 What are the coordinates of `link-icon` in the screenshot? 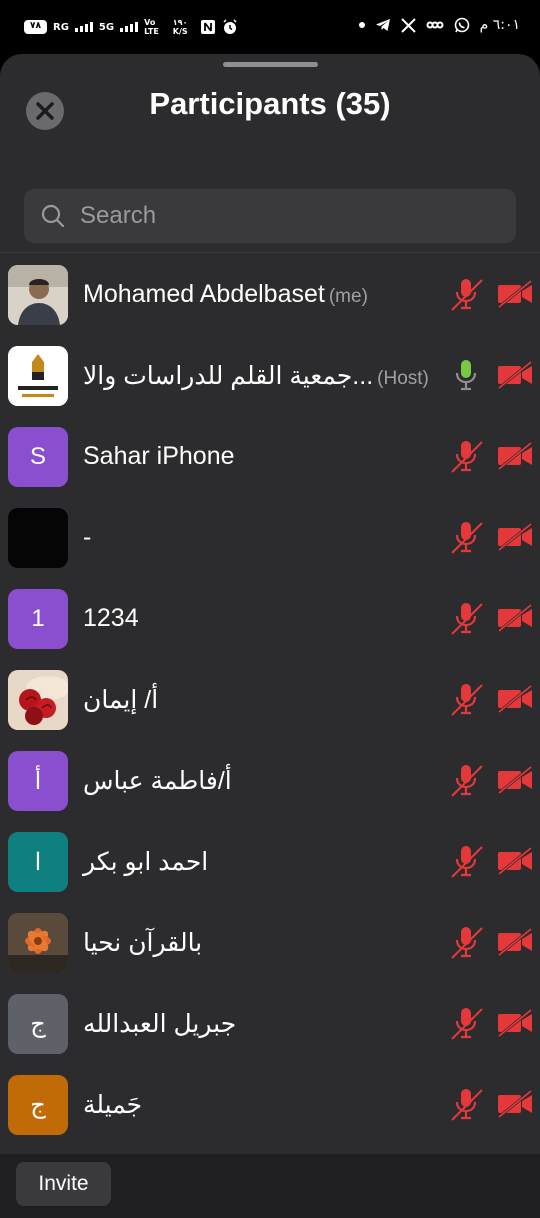 It's located at (435, 25).